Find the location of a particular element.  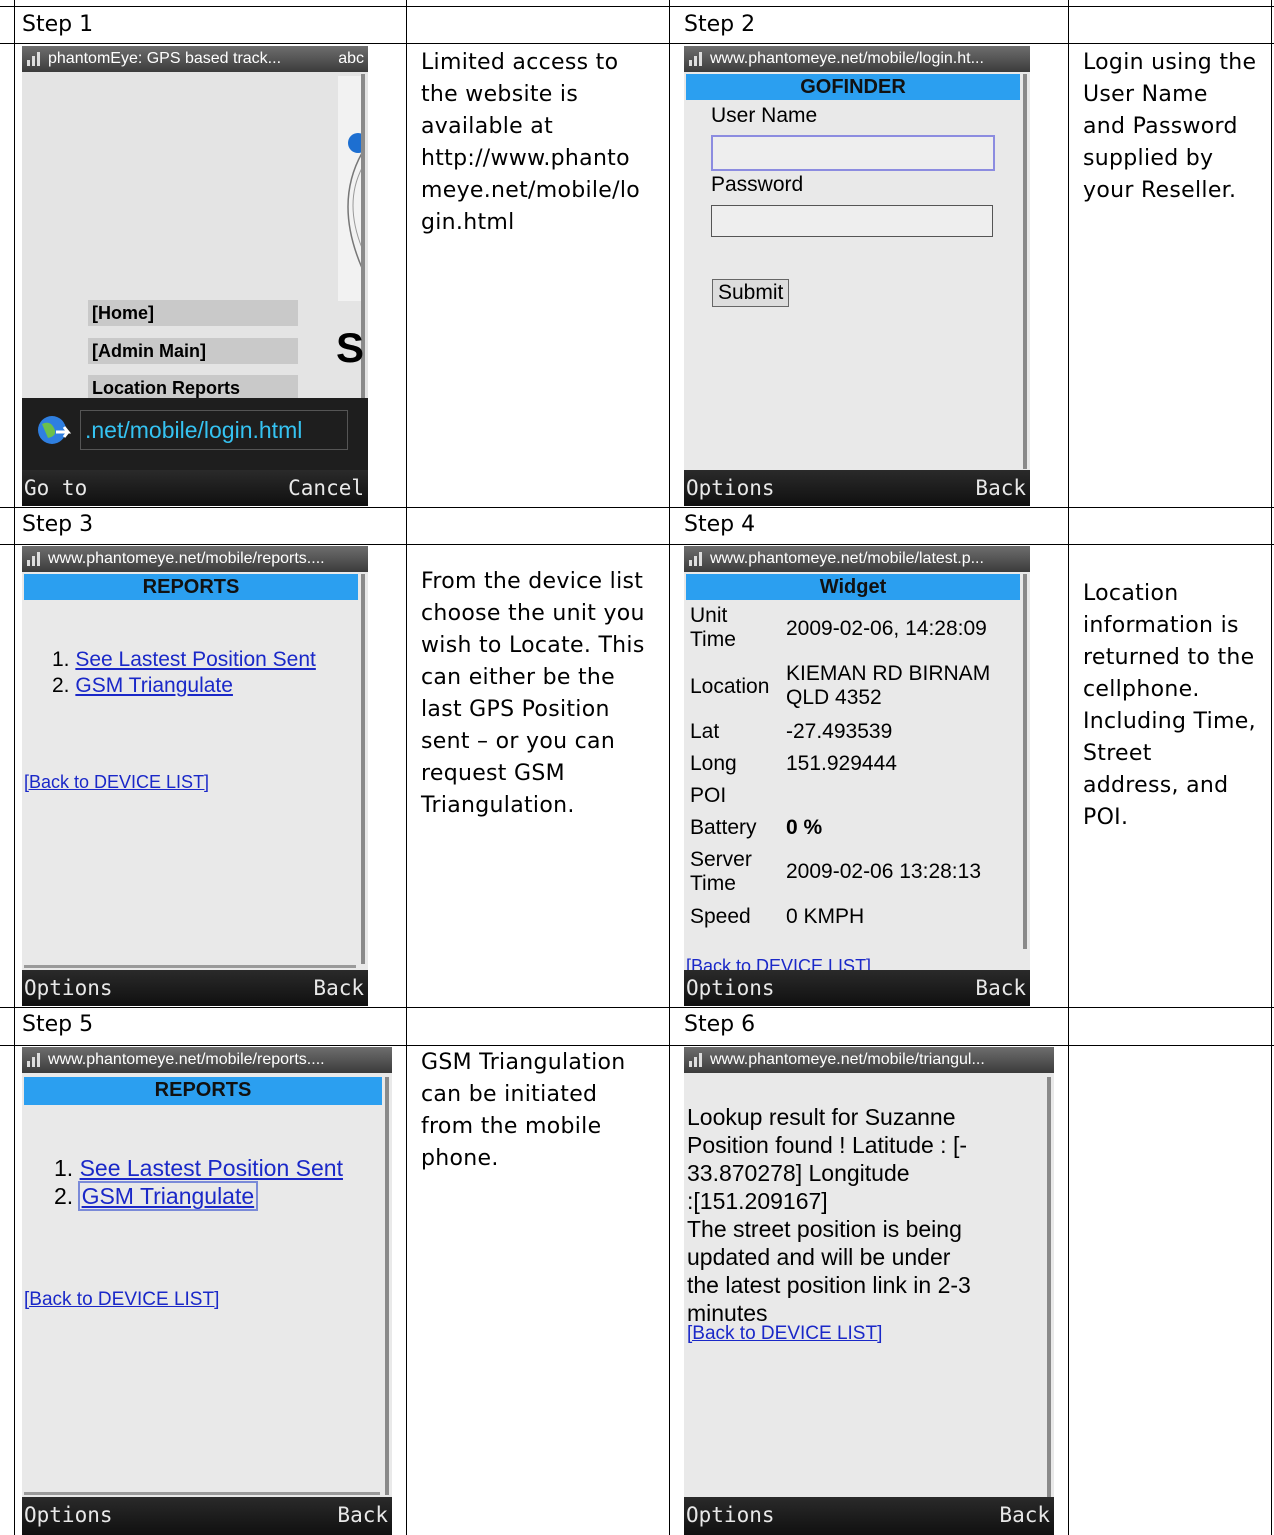

speed-value: 0 KMPH is located at coordinates (825, 916).